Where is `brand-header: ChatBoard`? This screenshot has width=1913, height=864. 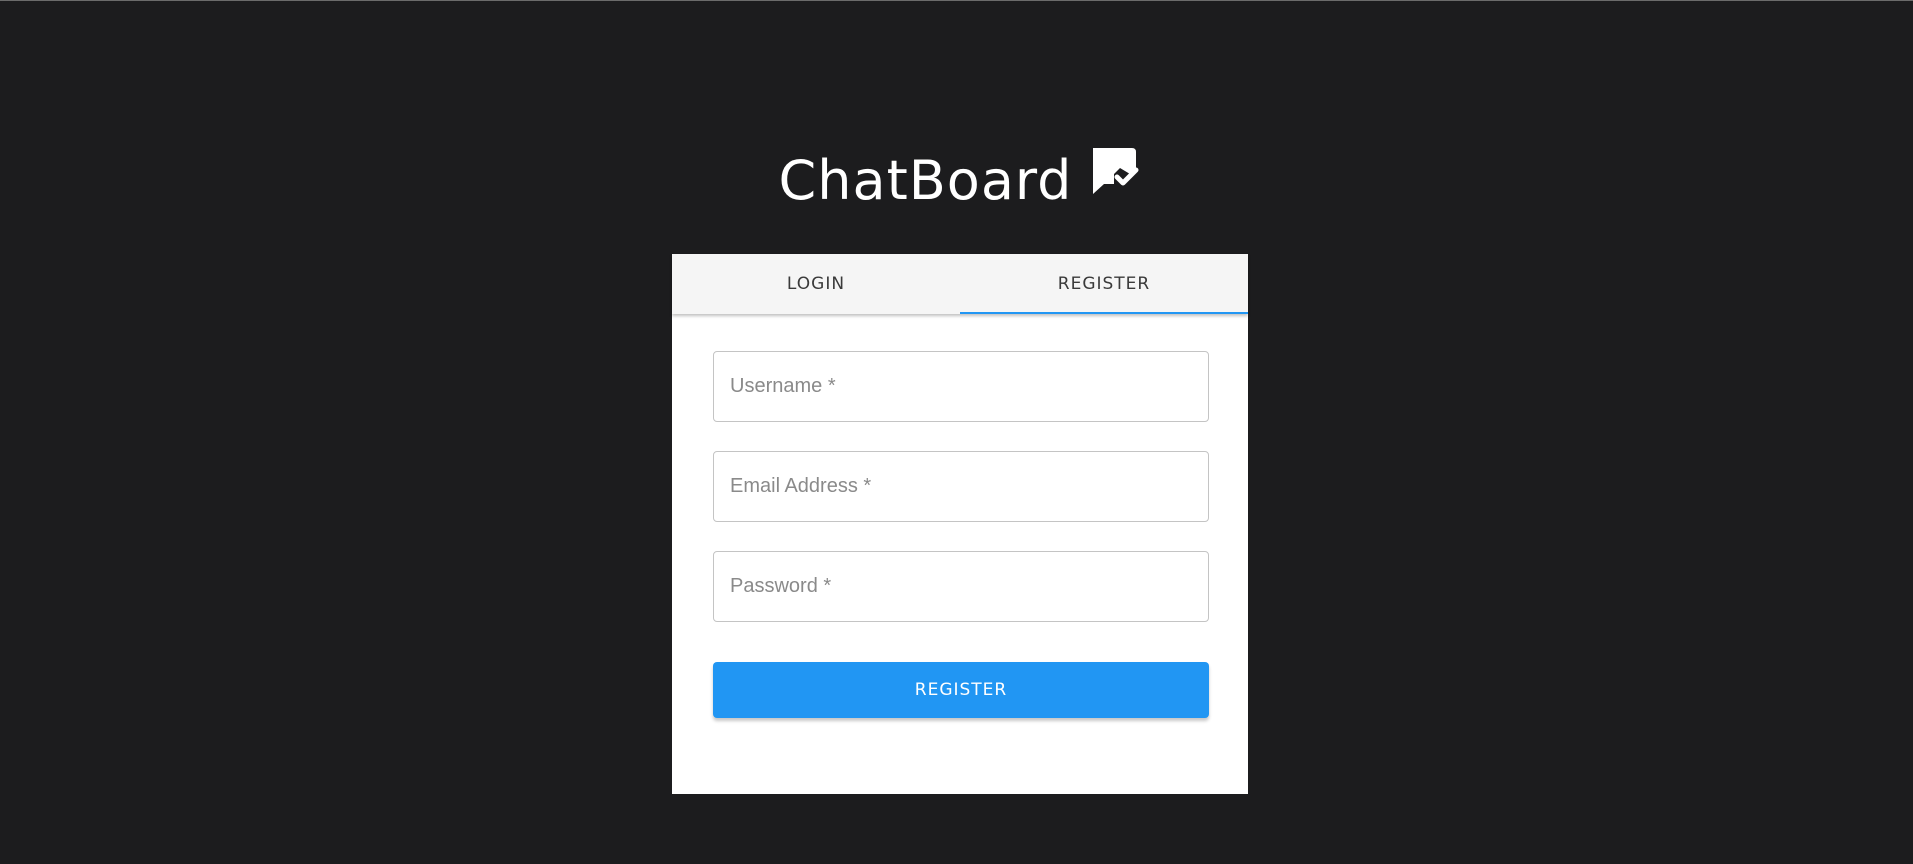 brand-header: ChatBoard is located at coordinates (956, 180).